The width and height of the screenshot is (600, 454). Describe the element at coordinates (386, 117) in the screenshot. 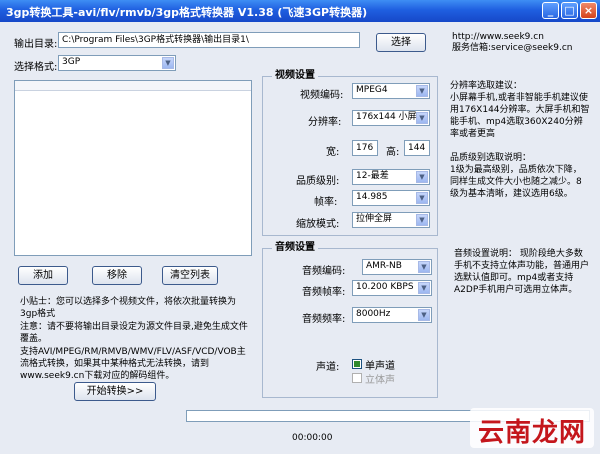

I see `resolution-value: 176x144 小屏` at that location.